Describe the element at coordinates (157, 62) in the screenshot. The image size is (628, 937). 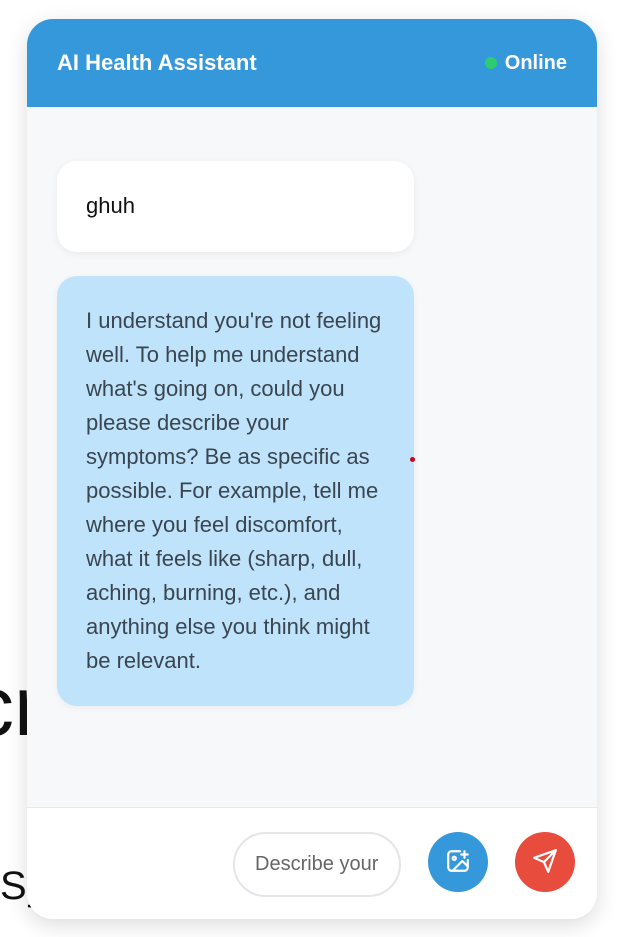
I see `chat-title: AI Health Assistant` at that location.